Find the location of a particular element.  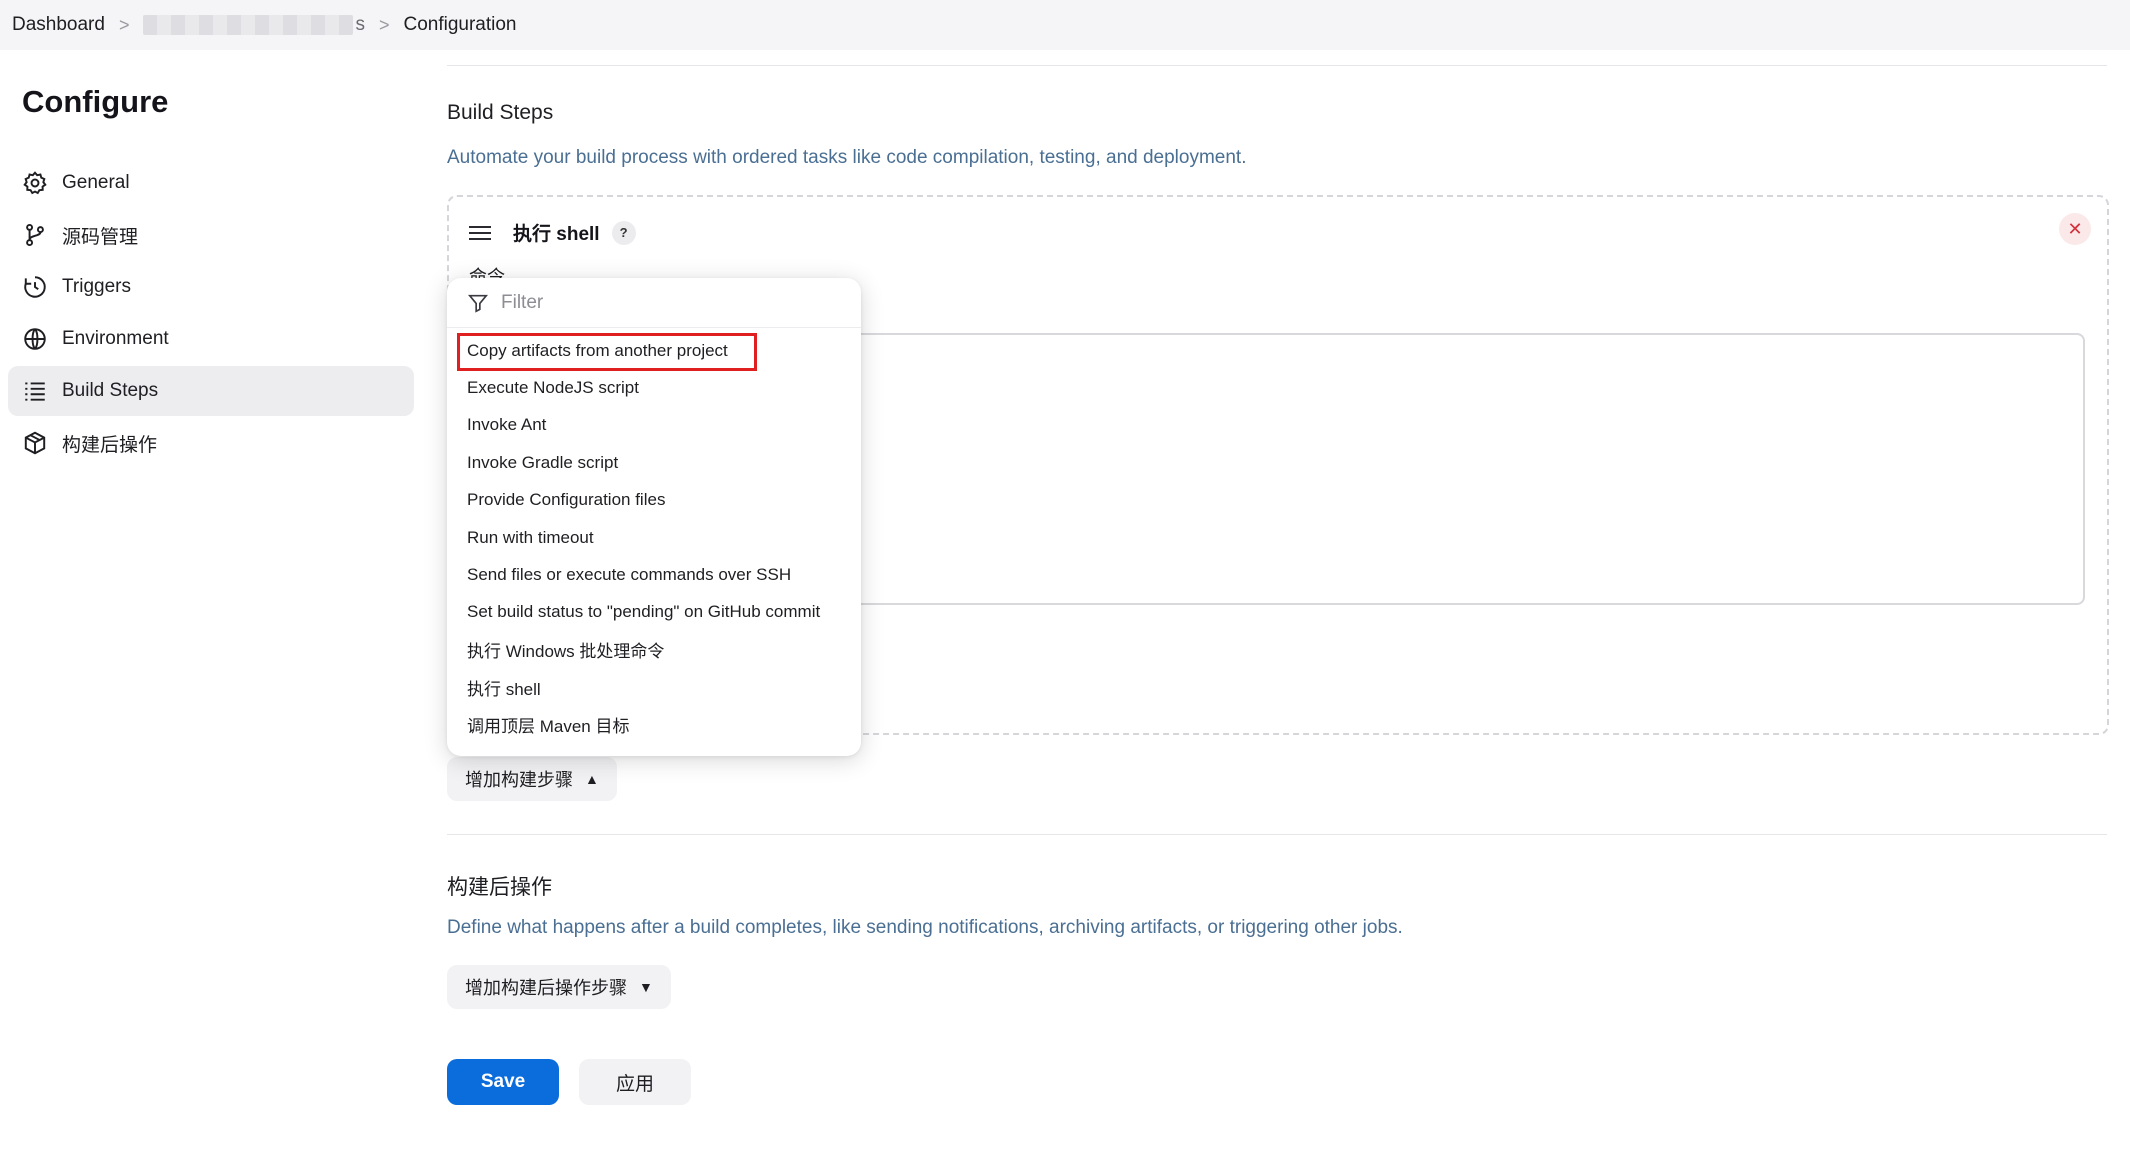

list-icon is located at coordinates (35, 391).